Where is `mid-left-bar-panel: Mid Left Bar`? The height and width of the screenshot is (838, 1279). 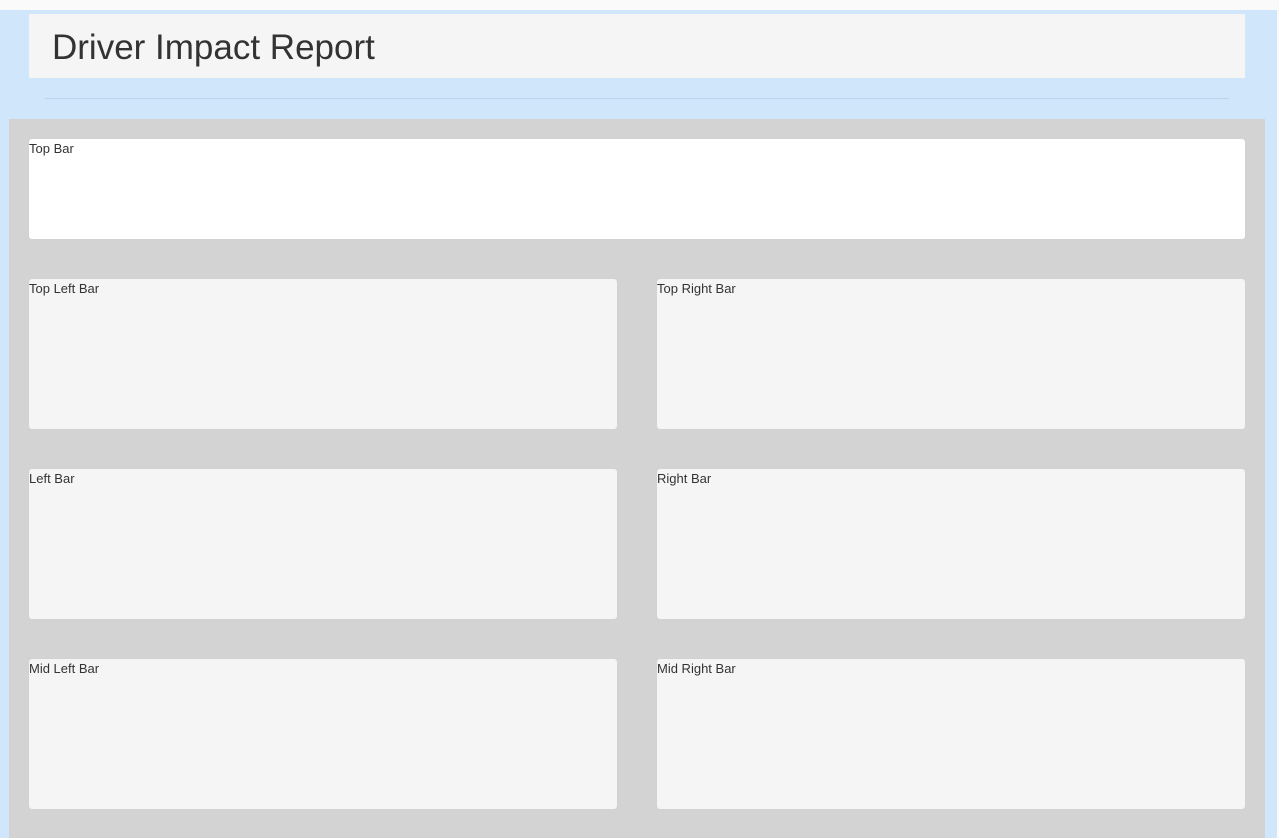
mid-left-bar-panel: Mid Left Bar is located at coordinates (323, 734).